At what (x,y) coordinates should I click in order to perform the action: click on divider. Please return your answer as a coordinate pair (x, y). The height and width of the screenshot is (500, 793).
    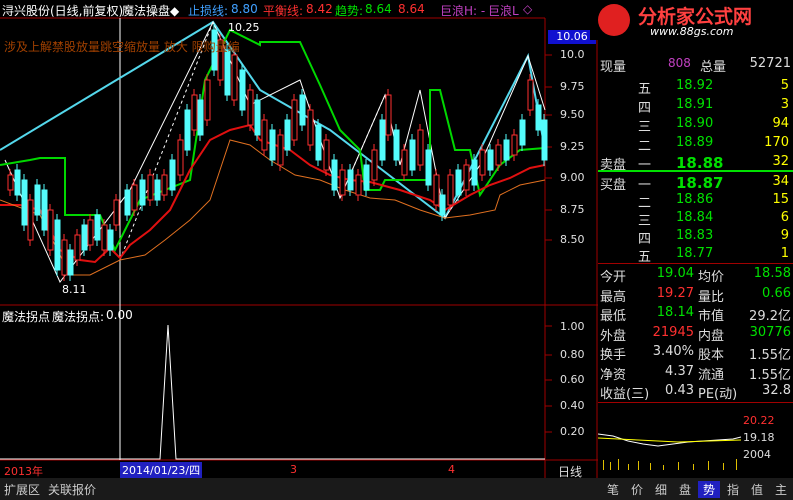
    Looking at the image, I should click on (695, 263).